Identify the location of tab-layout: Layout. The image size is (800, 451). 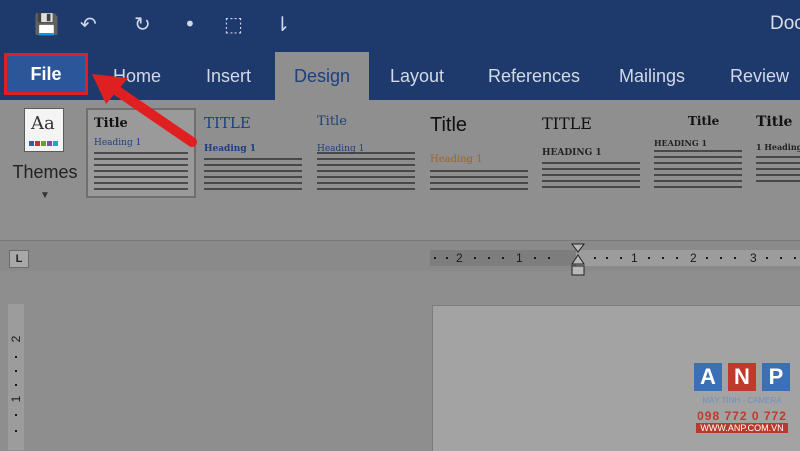
(417, 76).